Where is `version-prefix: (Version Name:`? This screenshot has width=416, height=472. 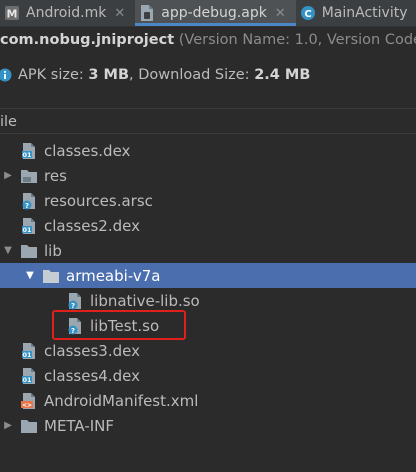
version-prefix: (Version Name: is located at coordinates (234, 40).